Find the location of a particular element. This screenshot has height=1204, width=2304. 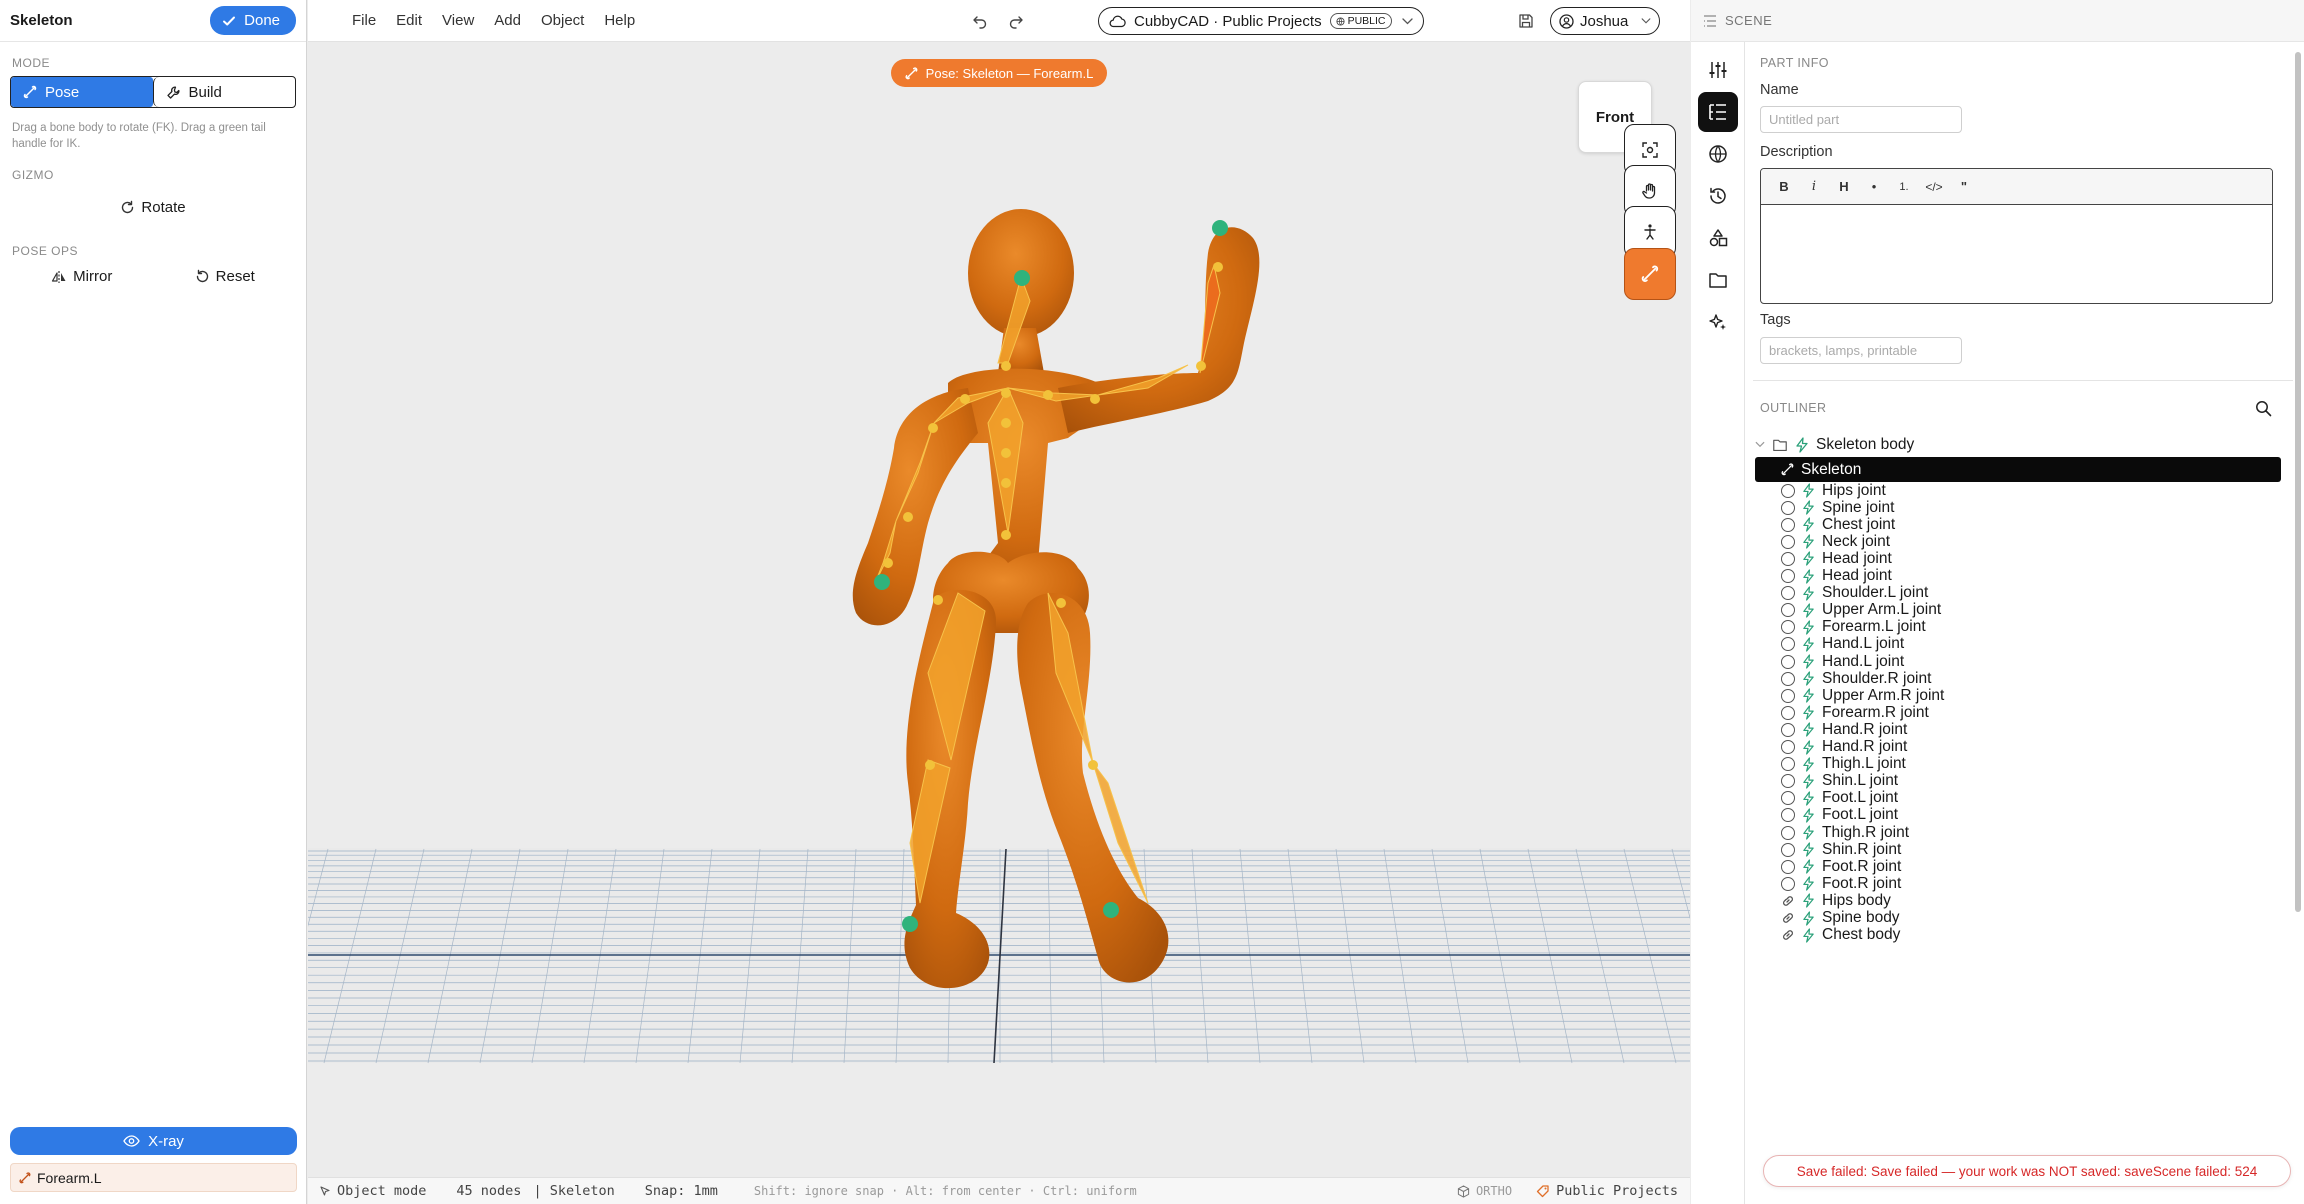

body-row: Chest body is located at coordinates (1840, 935).